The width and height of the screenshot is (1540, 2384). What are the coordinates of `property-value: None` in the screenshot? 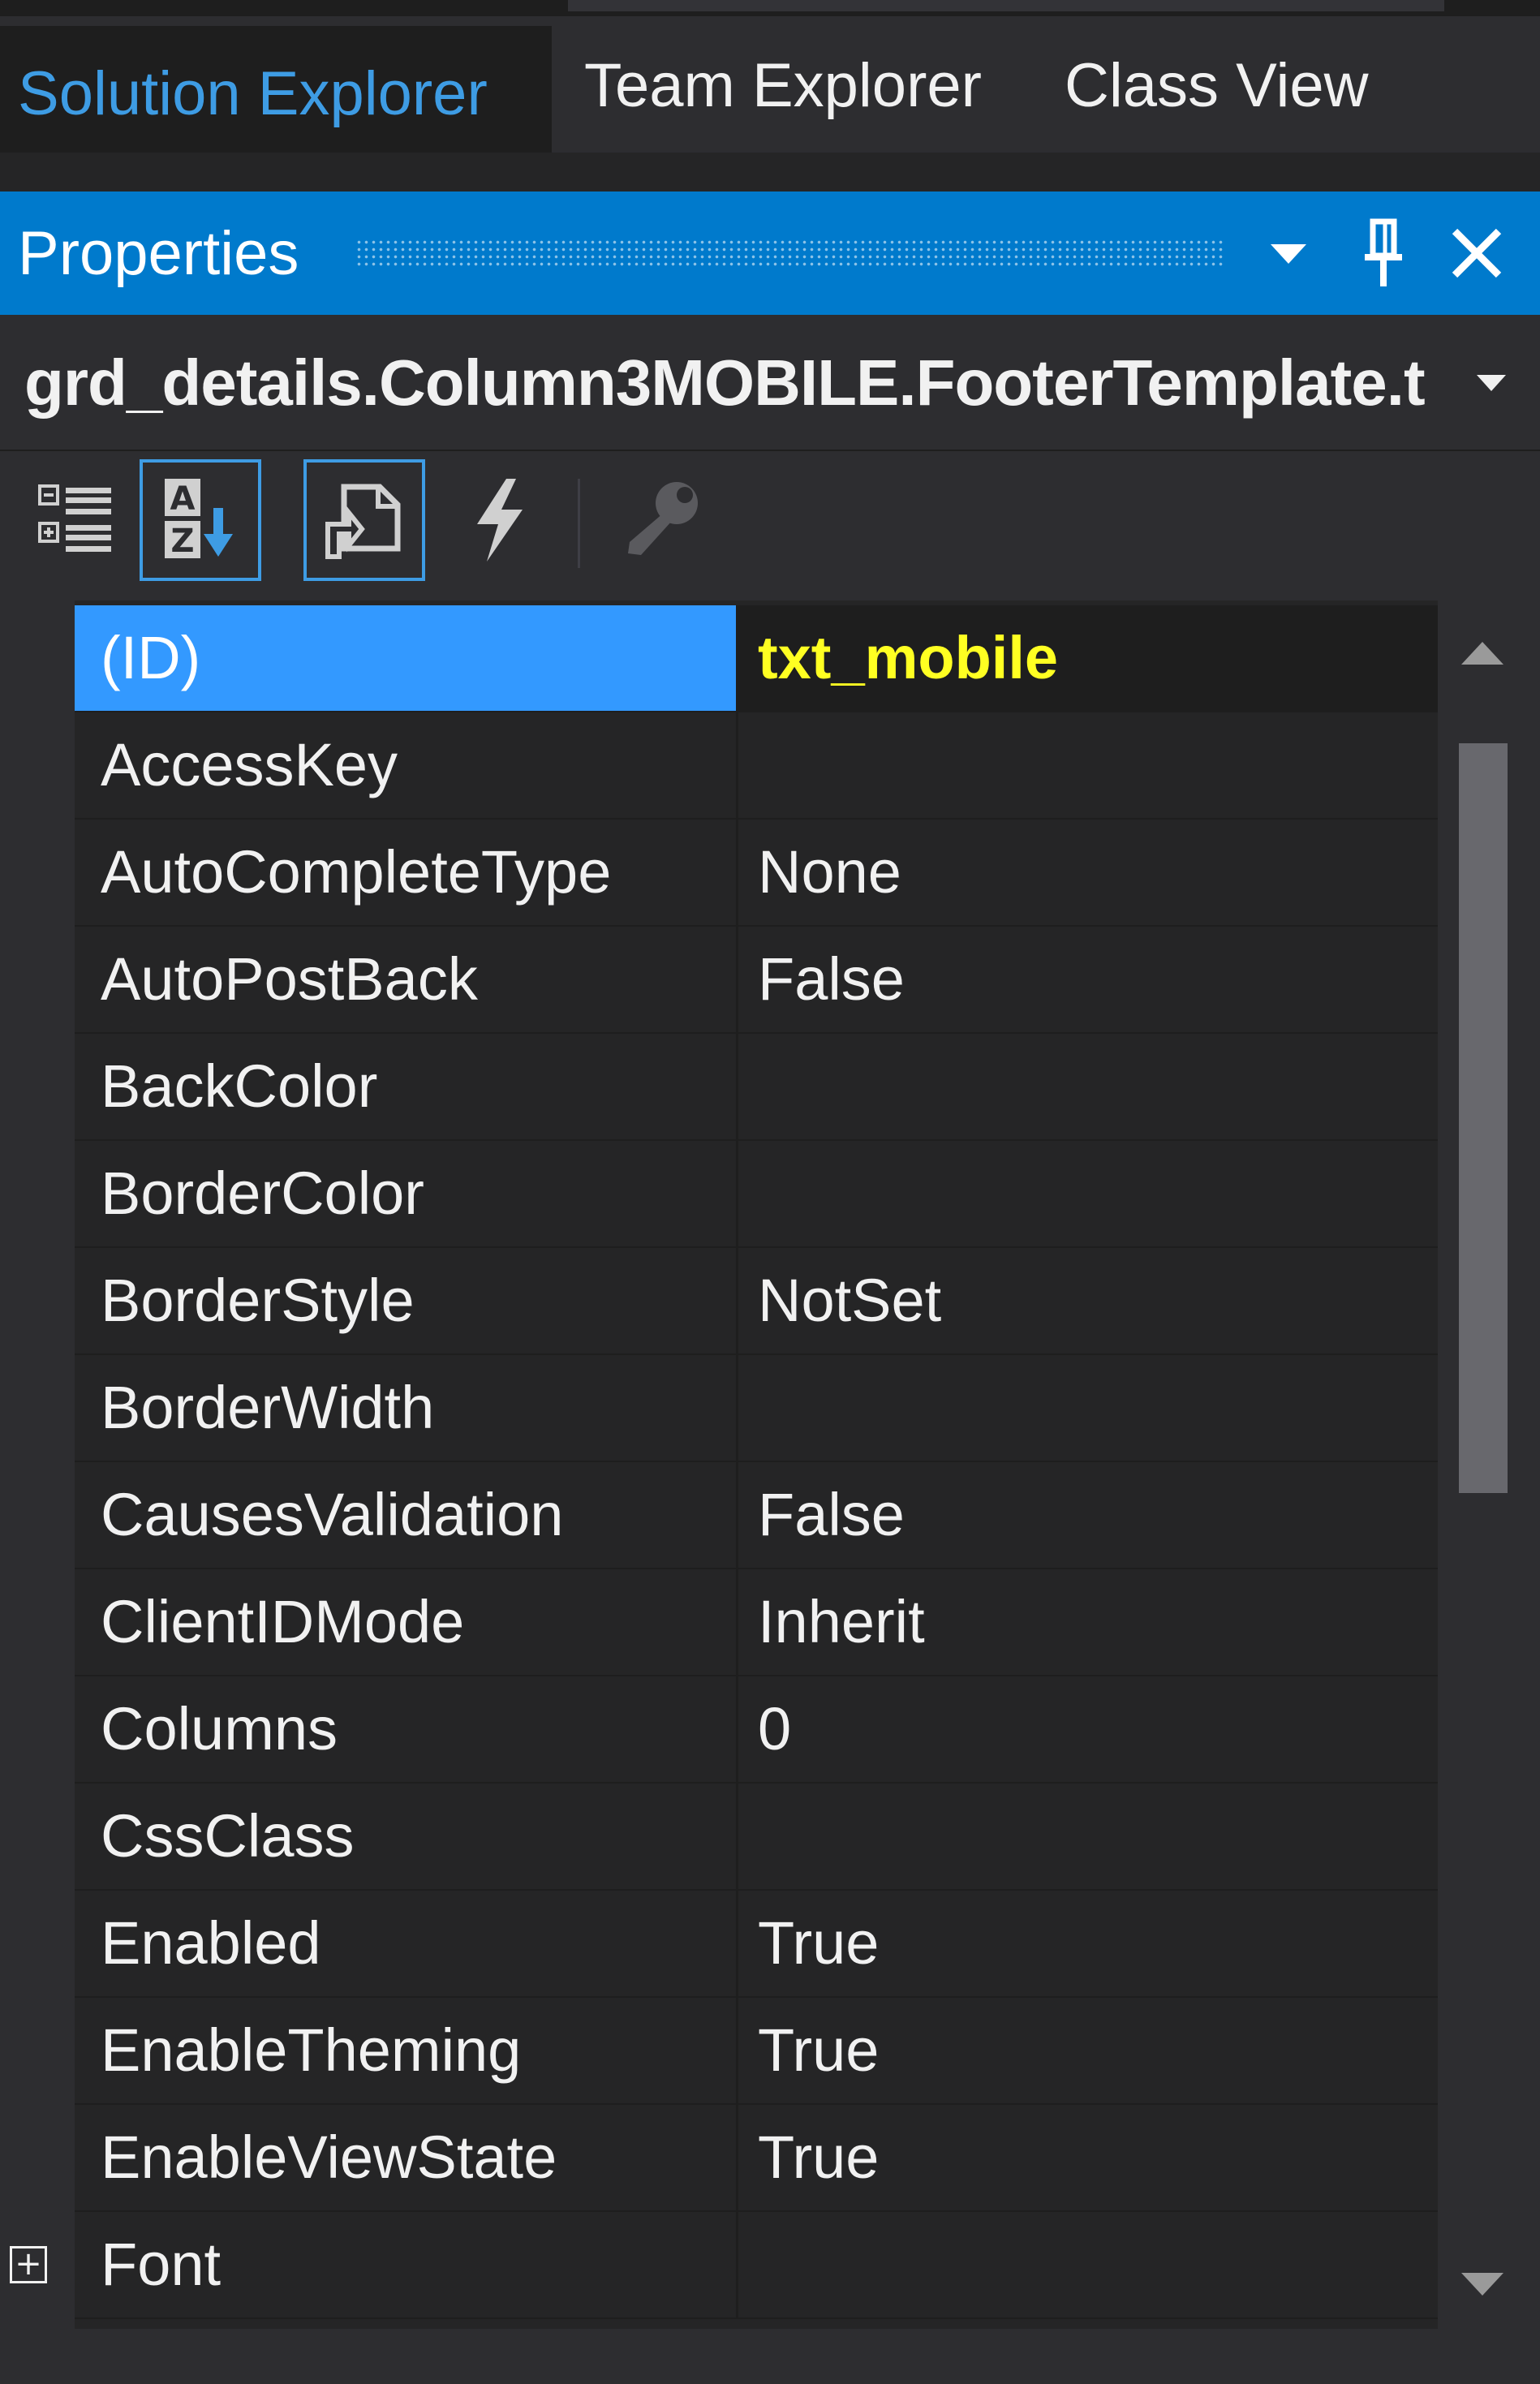 It's located at (1087, 872).